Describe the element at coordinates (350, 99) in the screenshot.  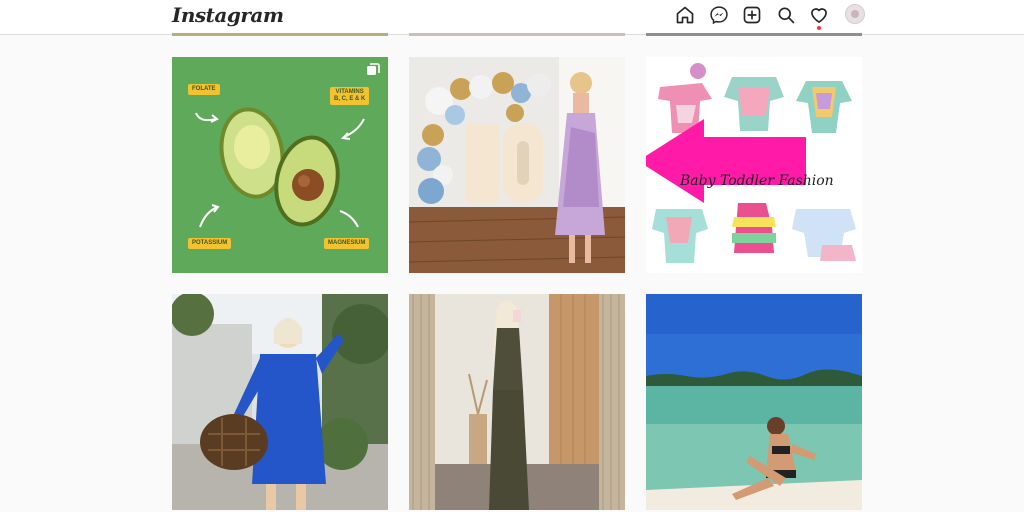
I see `vitamins-label-line2: B, C, E & K` at that location.